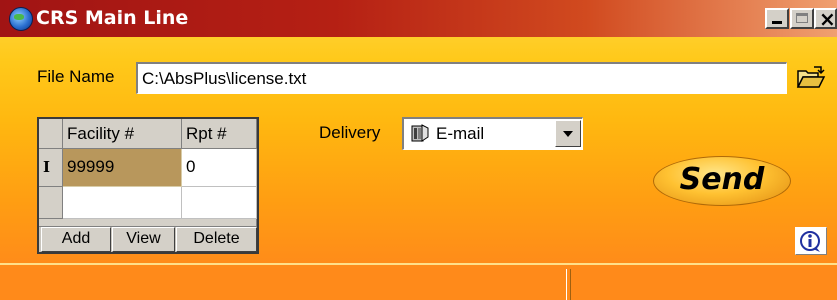 The width and height of the screenshot is (837, 300). I want to click on info-button, so click(811, 241).